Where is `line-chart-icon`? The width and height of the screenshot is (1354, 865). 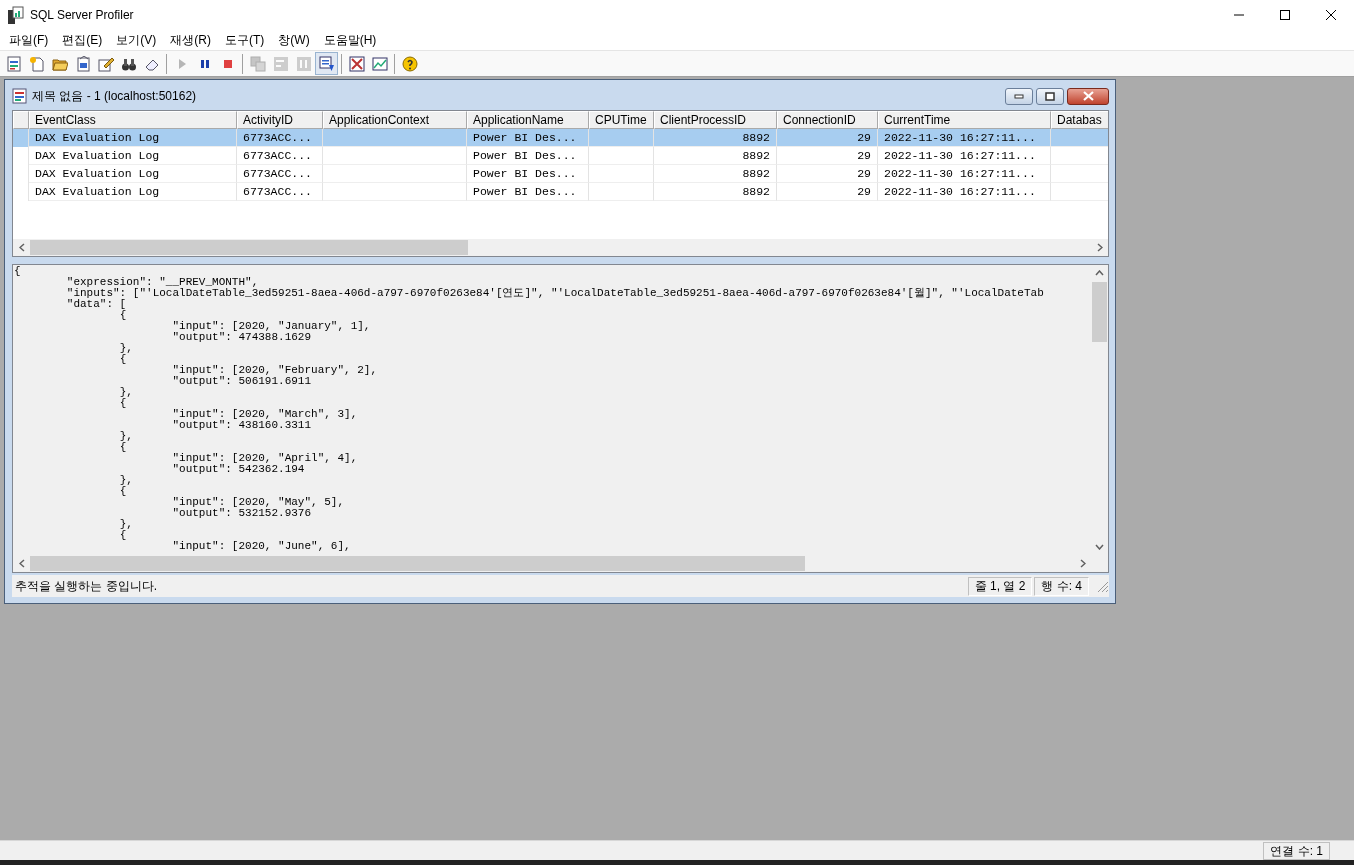
line-chart-icon is located at coordinates (379, 63).